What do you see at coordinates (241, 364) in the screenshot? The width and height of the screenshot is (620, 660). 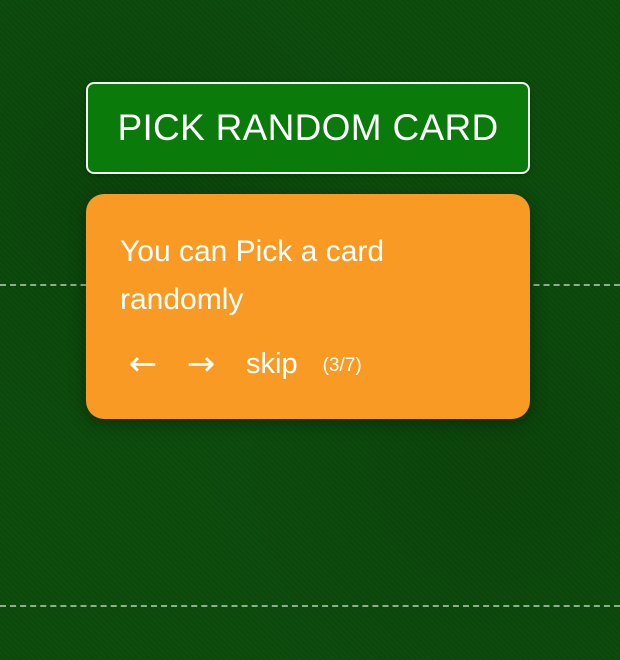 I see `tooltip-navigation: ← → skip (3/7)` at bounding box center [241, 364].